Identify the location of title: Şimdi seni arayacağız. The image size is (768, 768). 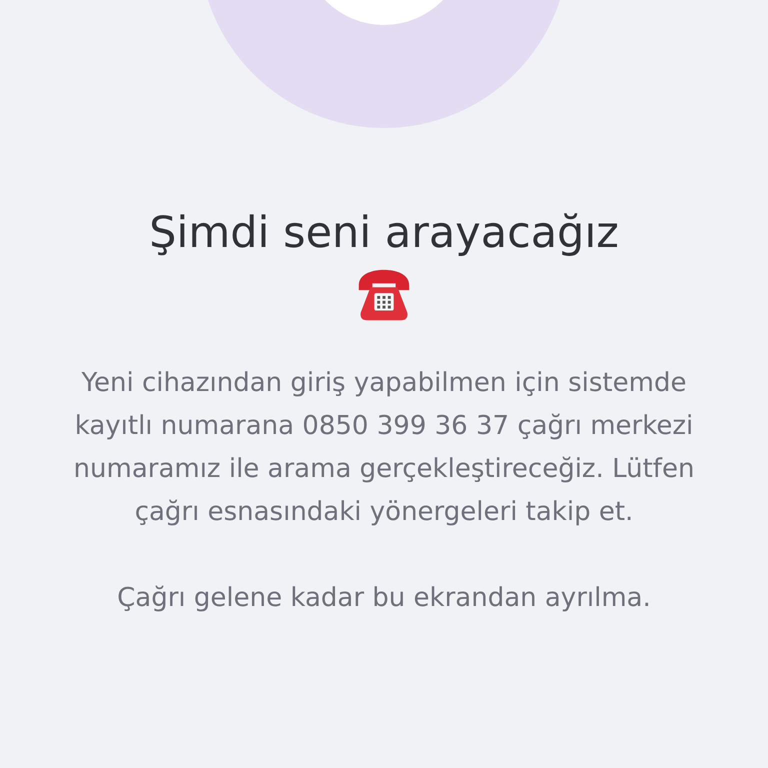
(384, 233).